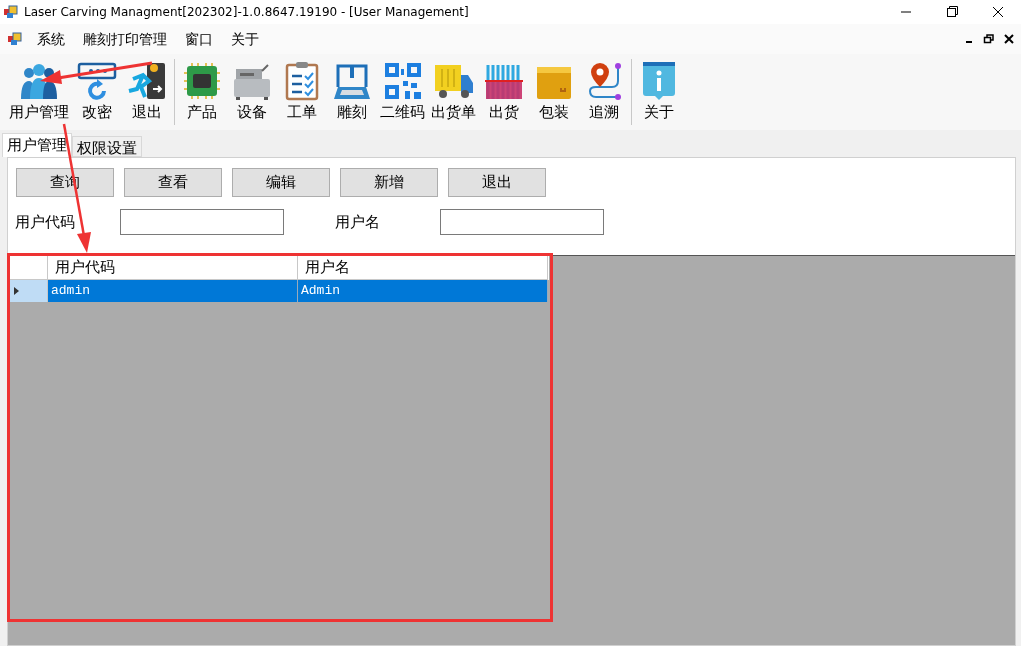 The width and height of the screenshot is (1021, 646). Describe the element at coordinates (302, 92) in the screenshot. I see `toolbar-button: 工单` at that location.